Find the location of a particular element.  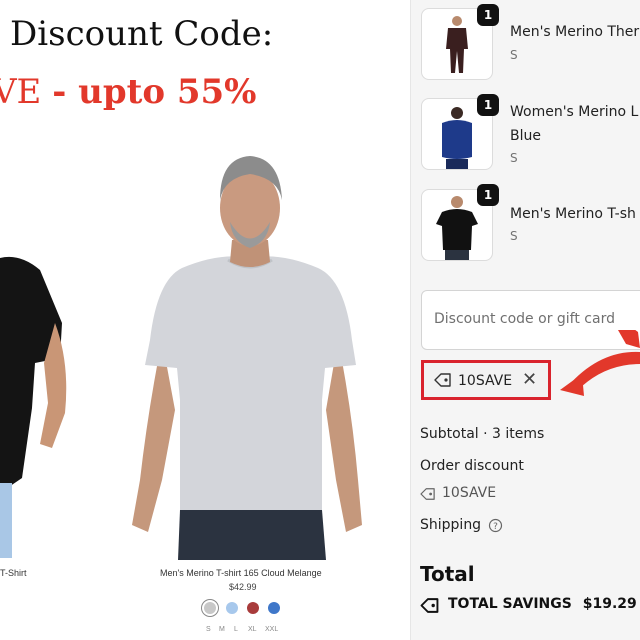

color-swatch-light-blue is located at coordinates (232, 608).